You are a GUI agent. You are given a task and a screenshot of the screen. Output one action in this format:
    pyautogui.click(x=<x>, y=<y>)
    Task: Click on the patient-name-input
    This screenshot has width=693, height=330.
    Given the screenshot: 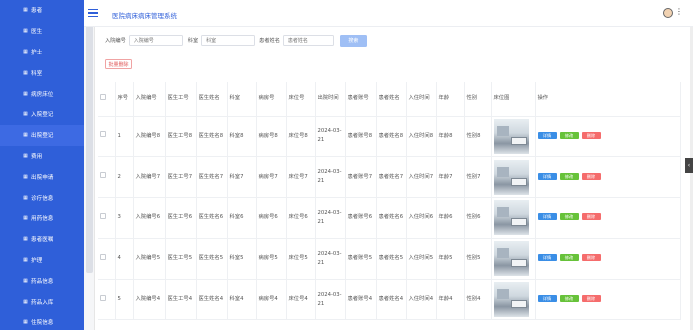 What is the action you would take?
    pyautogui.click(x=308, y=40)
    